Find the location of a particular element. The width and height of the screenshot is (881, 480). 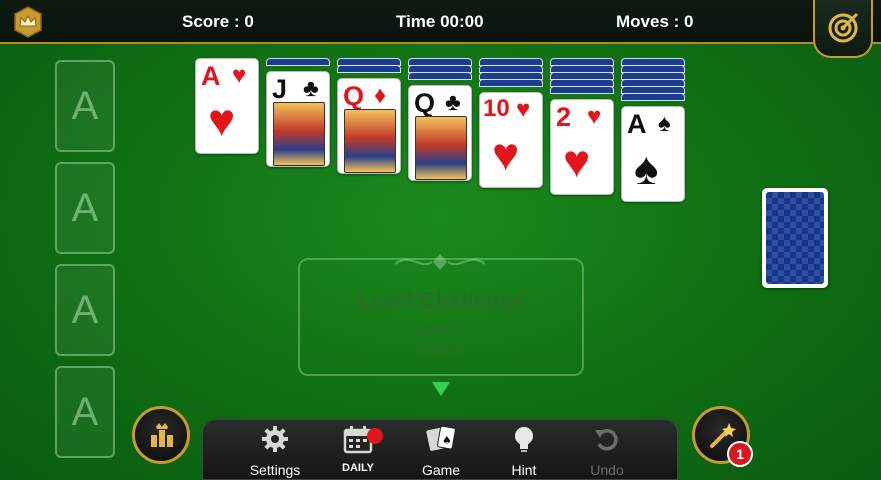

game-button: ♠ Game is located at coordinates (441, 451).